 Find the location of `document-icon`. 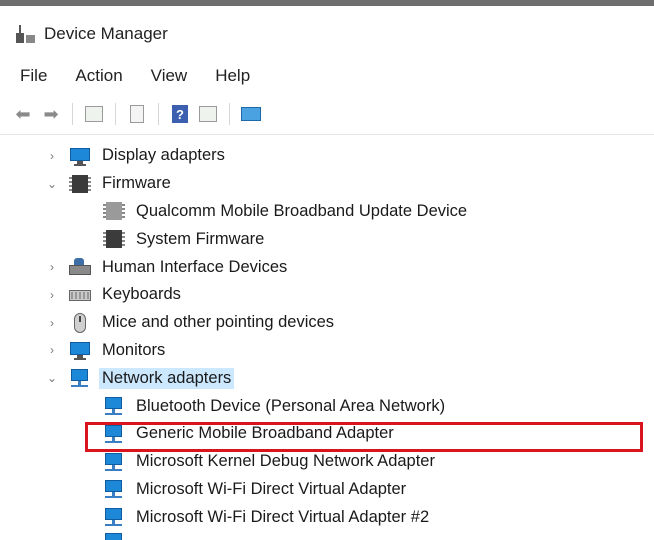

document-icon is located at coordinates (137, 114).